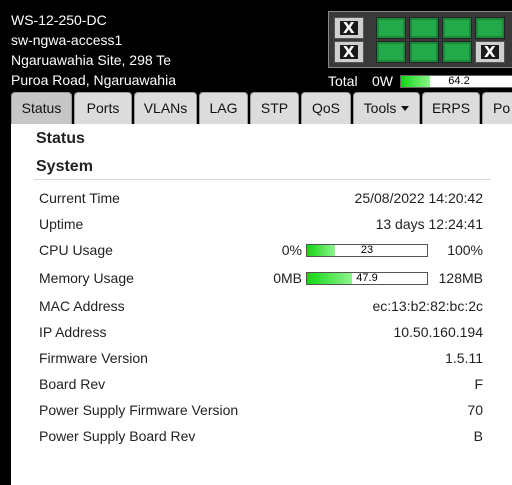  Describe the element at coordinates (382, 81) in the screenshot. I see `total-power-watts: 0W` at that location.